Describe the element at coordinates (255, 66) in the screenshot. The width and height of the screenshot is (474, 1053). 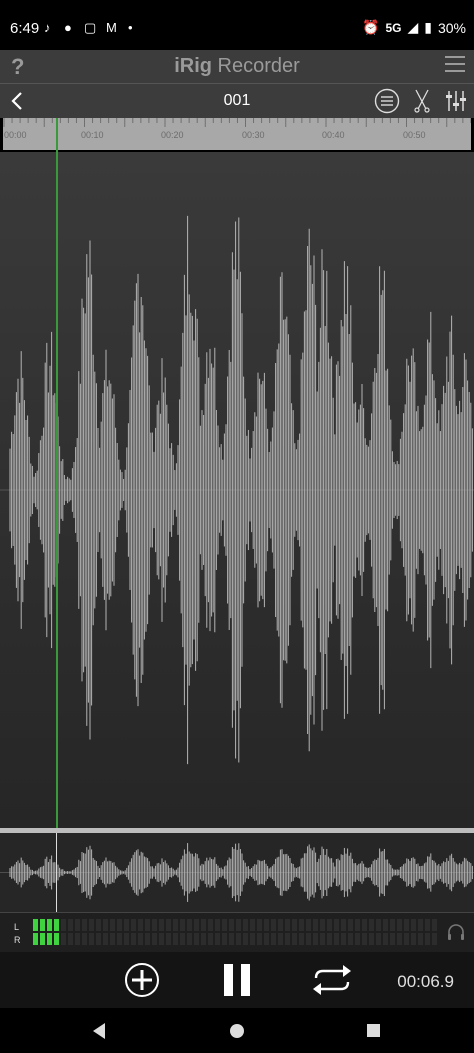
I see `app-title-rest: Recorder` at that location.